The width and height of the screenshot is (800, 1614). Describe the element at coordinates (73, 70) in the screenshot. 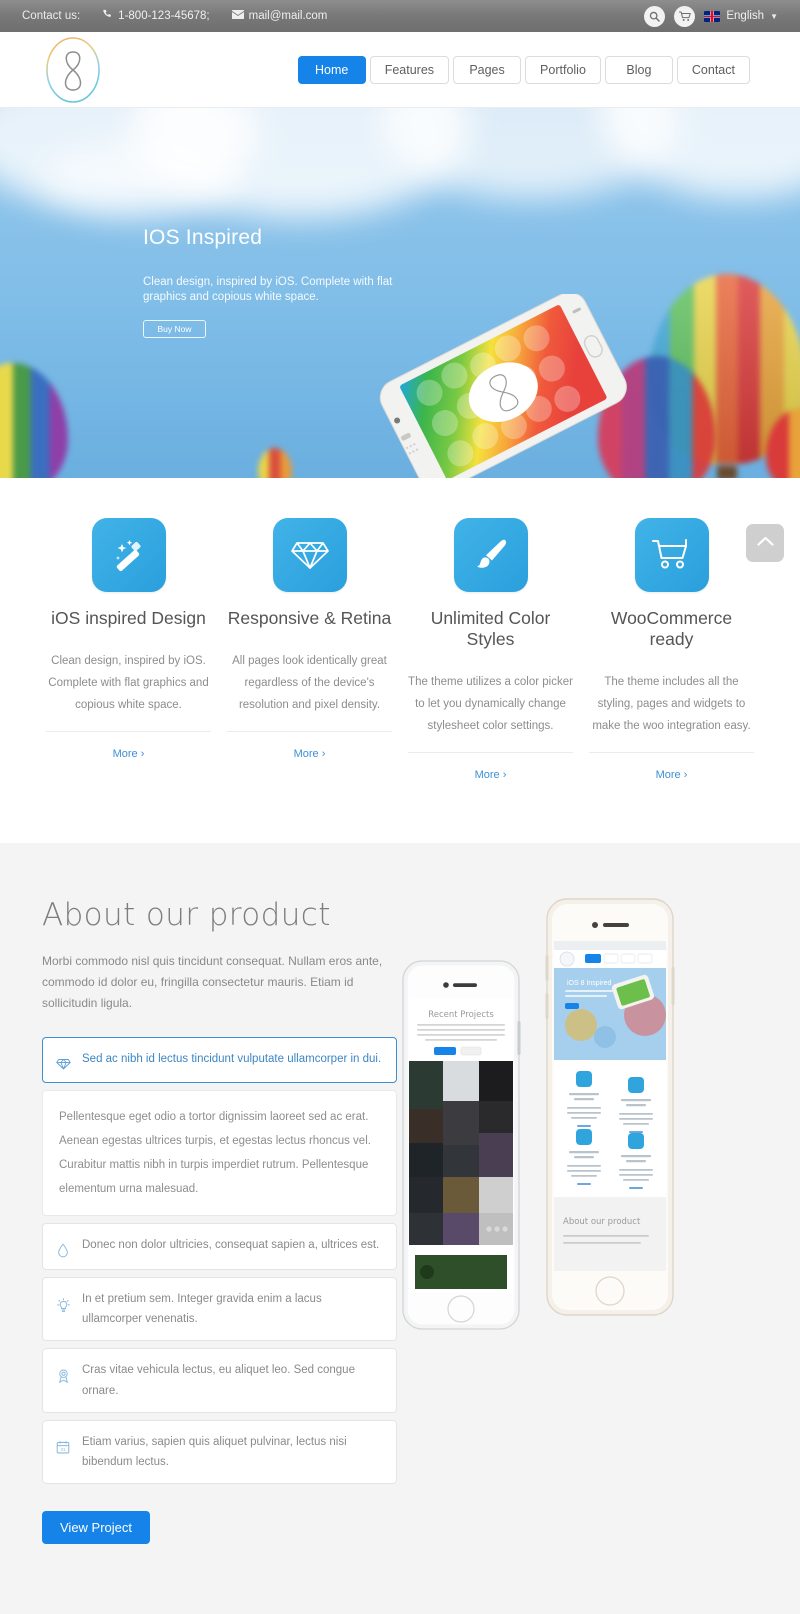

I see `site-logo` at that location.